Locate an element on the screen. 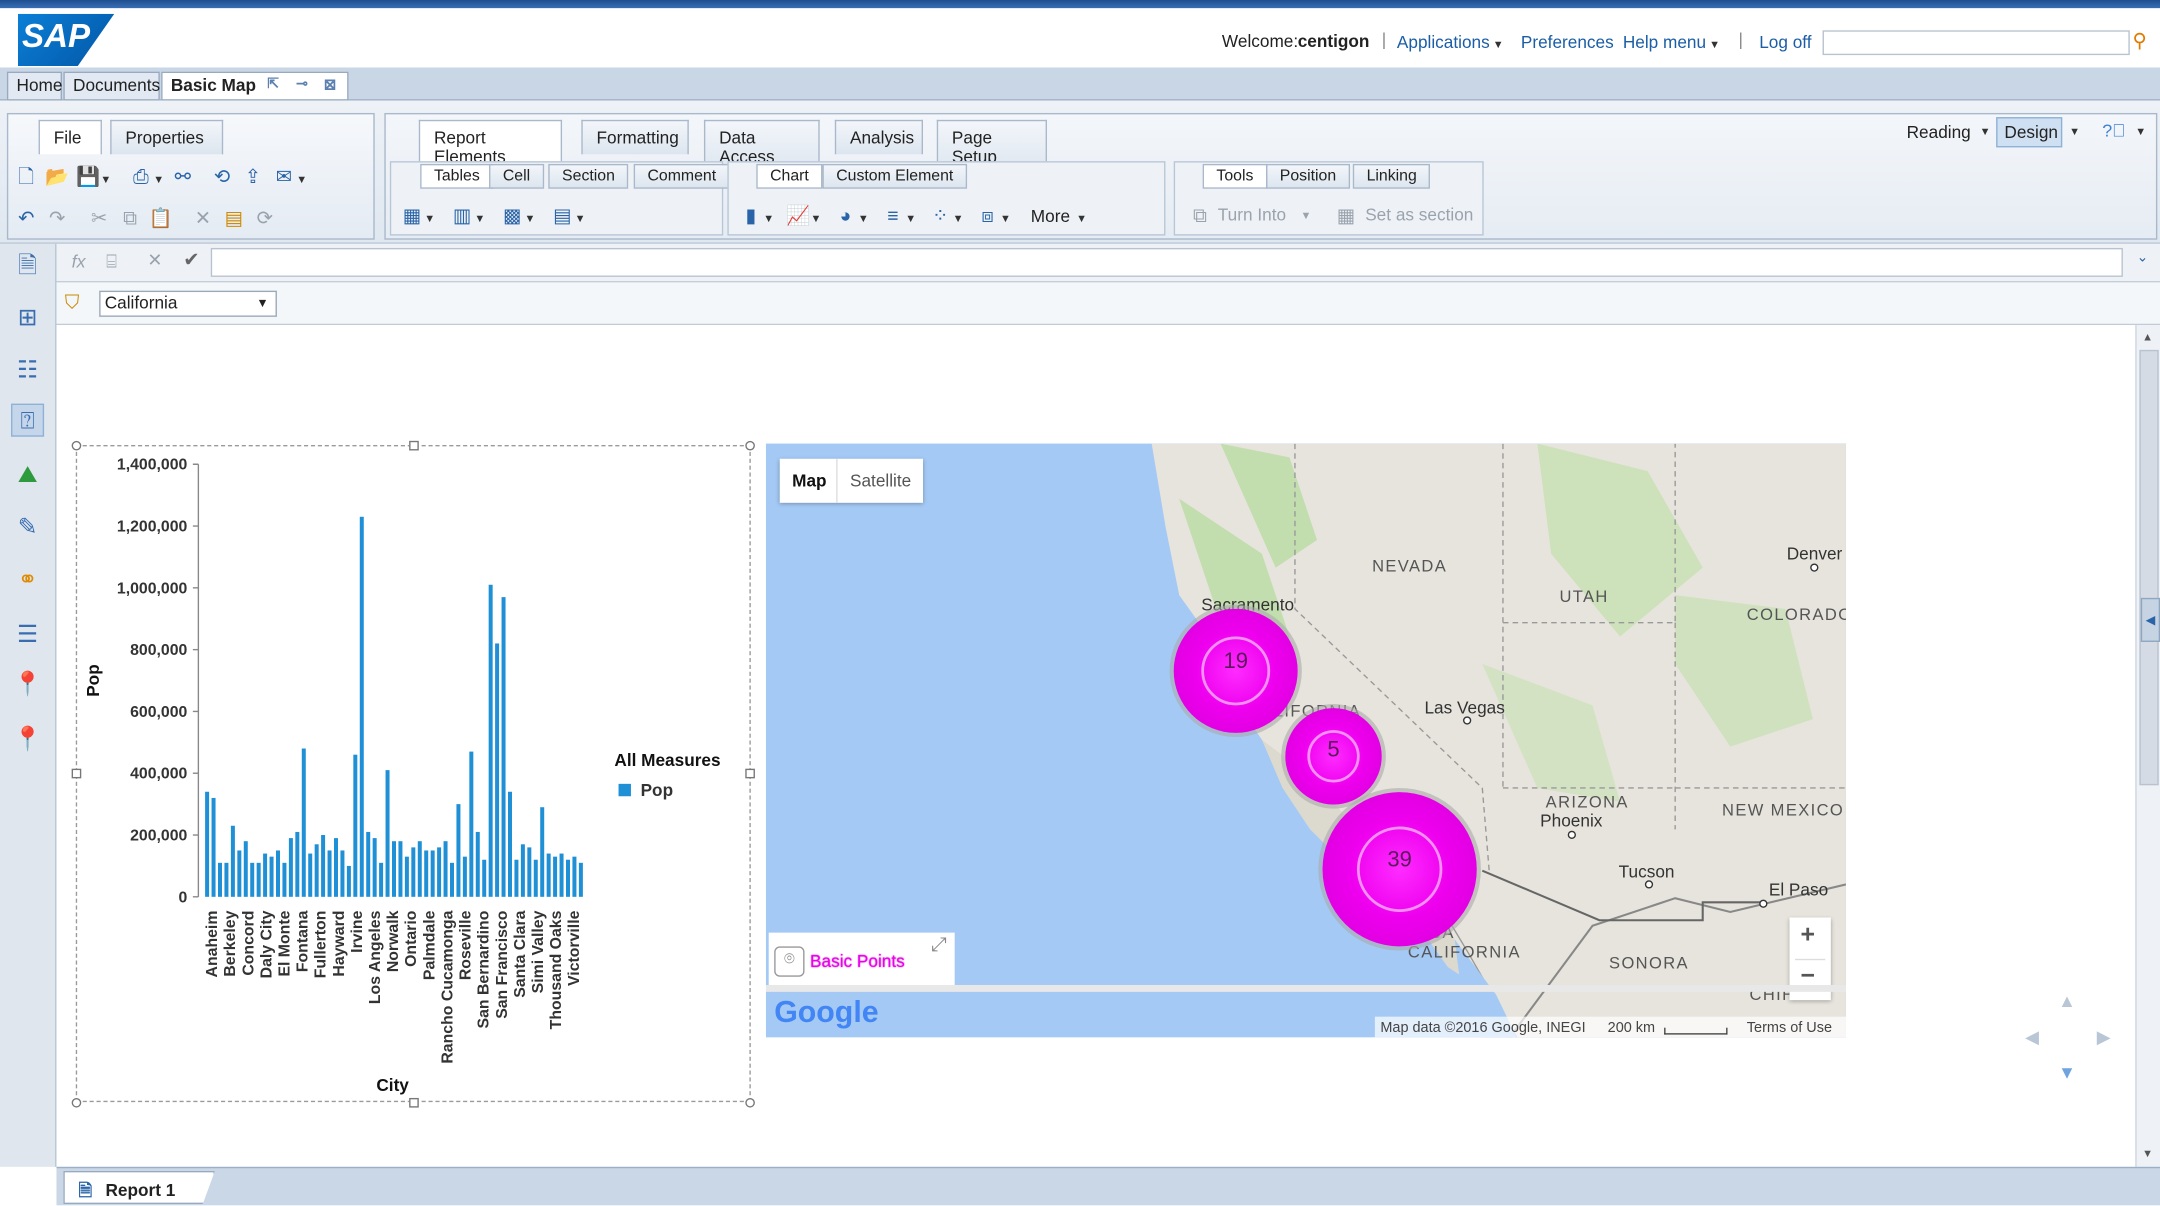 Image resolution: width=2160 pixels, height=1206 pixels. web-service-icon: ⛰ is located at coordinates (27, 475).